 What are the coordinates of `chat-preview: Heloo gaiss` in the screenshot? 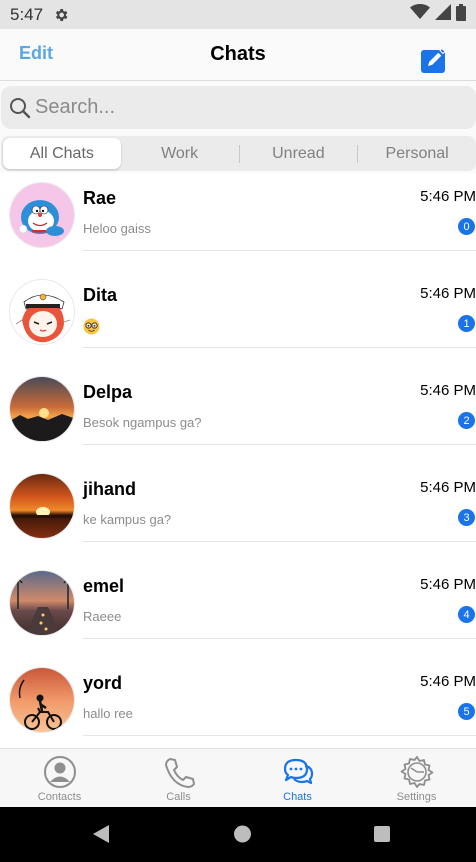 It's located at (117, 228).